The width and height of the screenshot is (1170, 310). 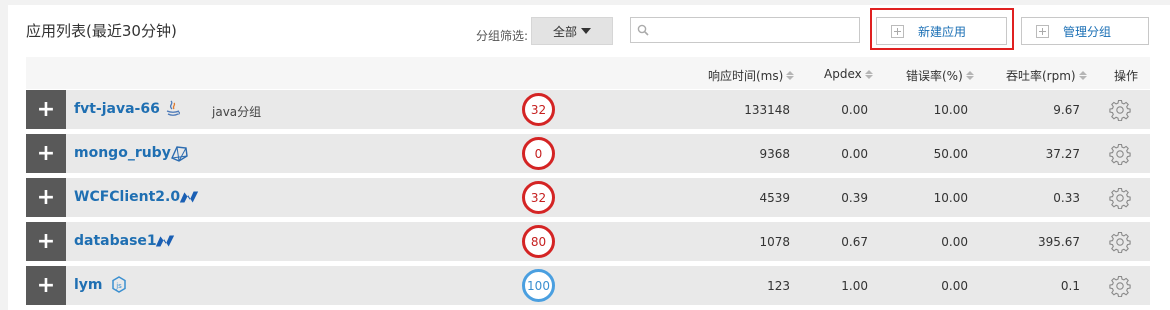 I want to click on new-app-label: 新建应用, so click(x=942, y=31).